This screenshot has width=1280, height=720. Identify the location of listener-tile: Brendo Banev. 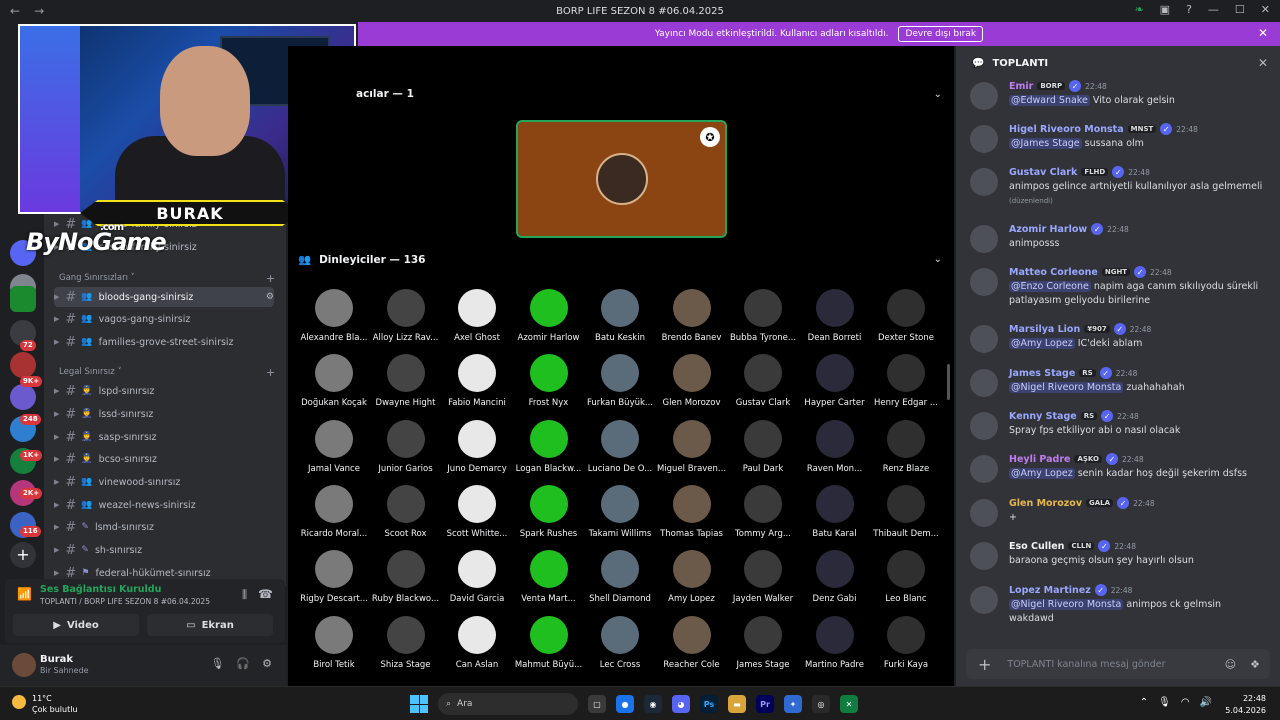
(692, 316).